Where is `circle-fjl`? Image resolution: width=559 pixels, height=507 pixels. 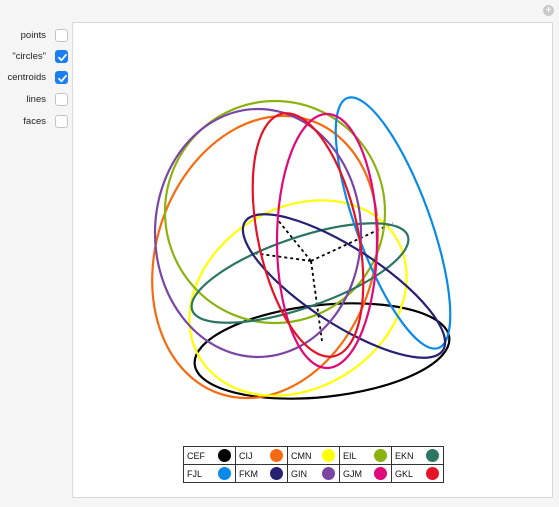 circle-fjl is located at coordinates (393, 223).